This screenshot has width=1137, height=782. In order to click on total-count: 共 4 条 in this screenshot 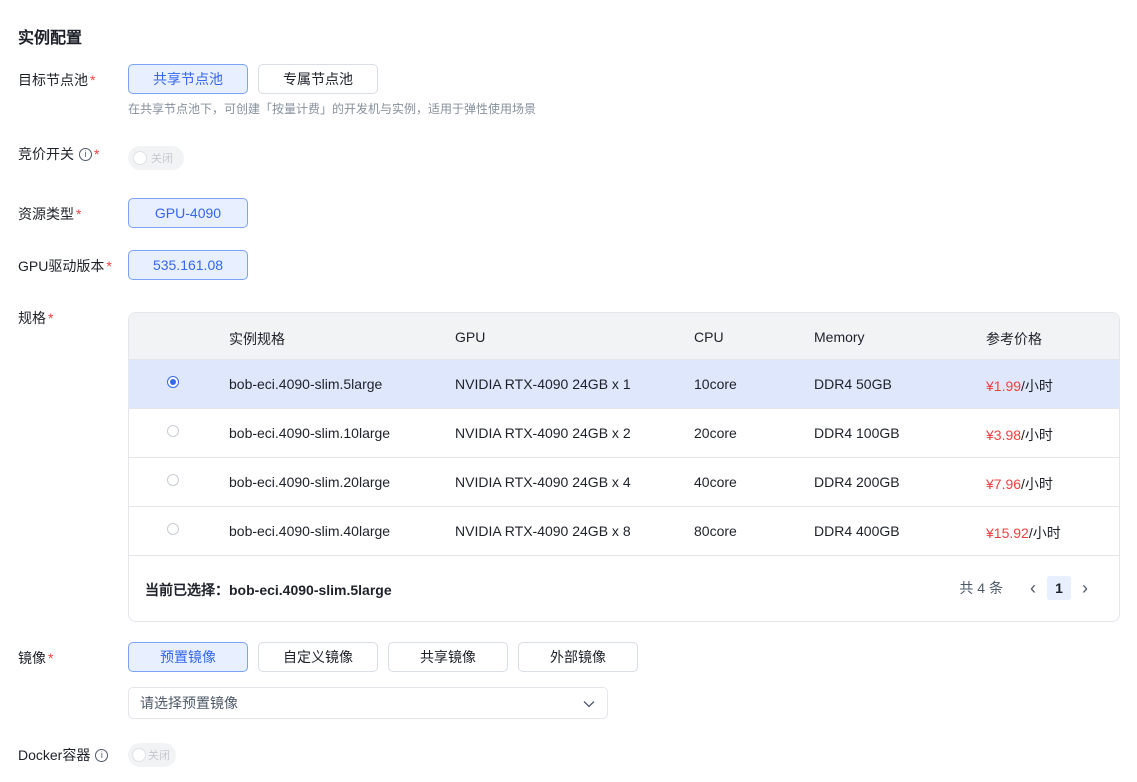, I will do `click(981, 588)`.